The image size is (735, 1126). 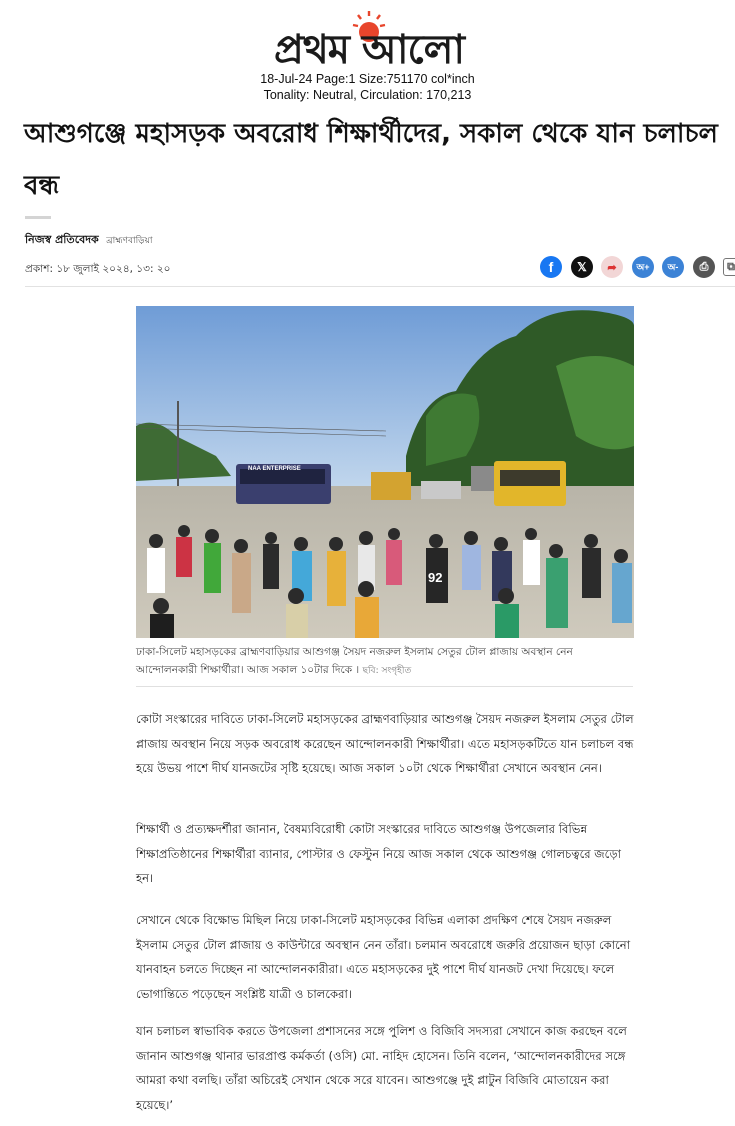 What do you see at coordinates (367, 79) in the screenshot?
I see `clip-meta-line: 18-Jul-24 Page:1 Size:751170 col*inch` at bounding box center [367, 79].